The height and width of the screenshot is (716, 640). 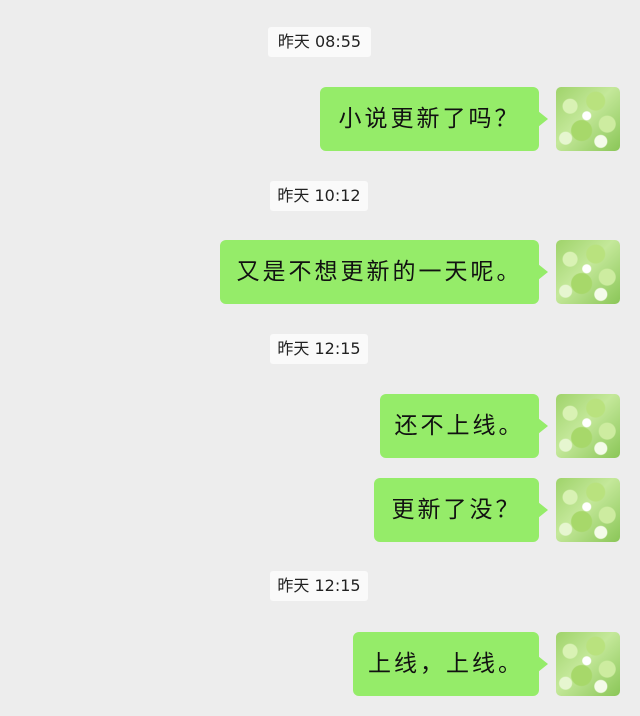 I want to click on timestamp: 昨天 10:12, so click(x=319, y=196).